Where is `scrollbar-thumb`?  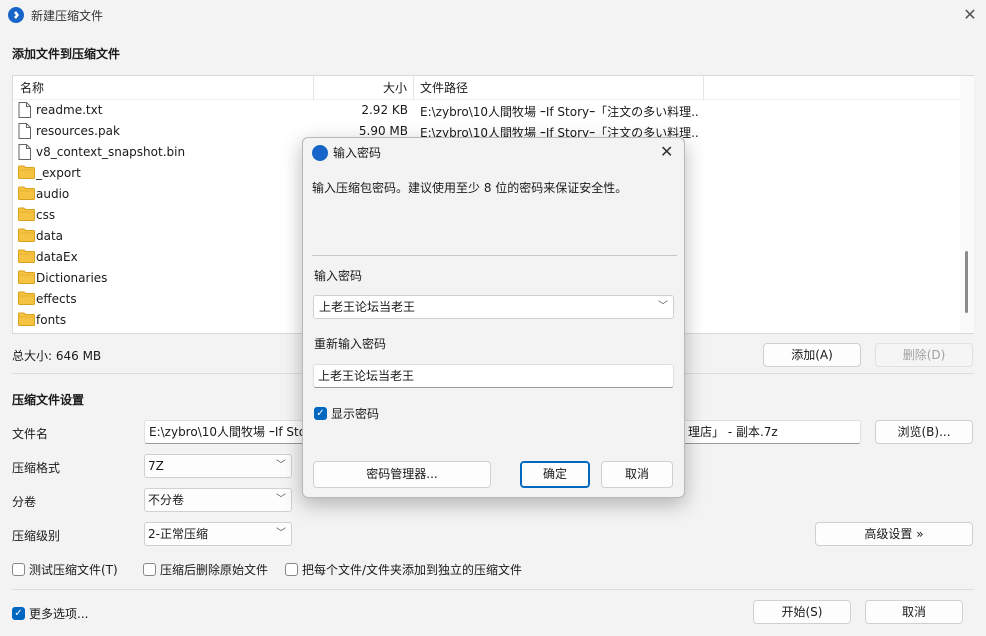 scrollbar-thumb is located at coordinates (966, 282).